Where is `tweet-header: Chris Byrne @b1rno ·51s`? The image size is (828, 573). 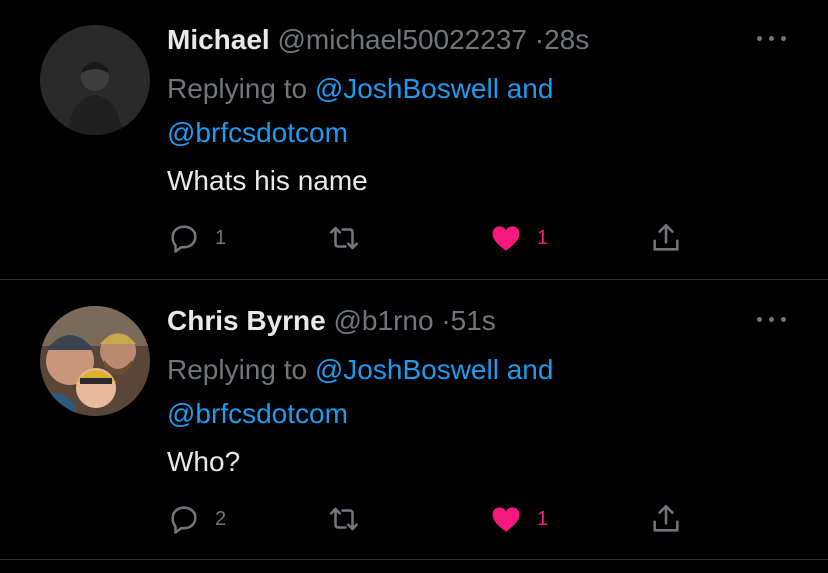 tweet-header: Chris Byrne @b1rno ·51s is located at coordinates (331, 321).